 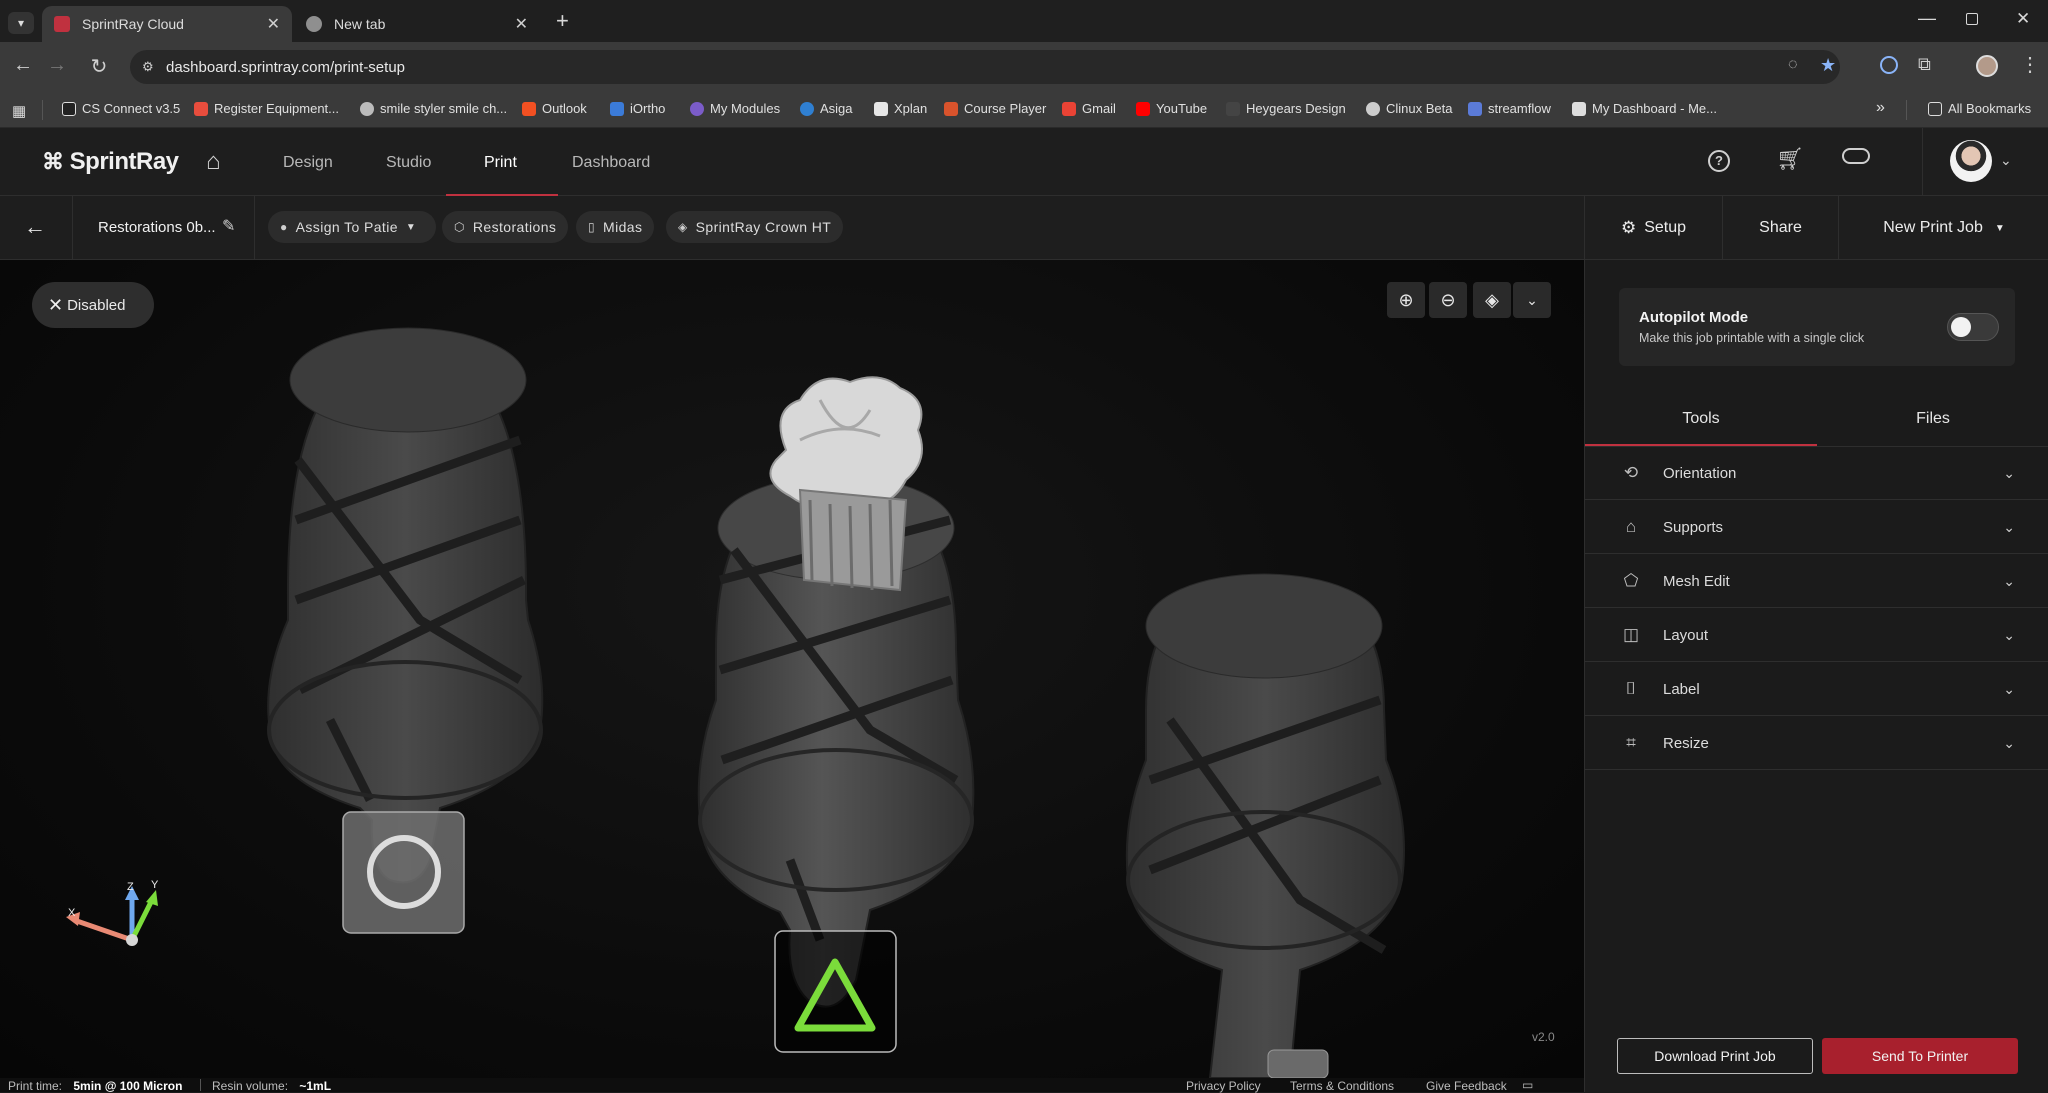 I want to click on feedback-chat-icon: ▭, so click(x=1527, y=1085).